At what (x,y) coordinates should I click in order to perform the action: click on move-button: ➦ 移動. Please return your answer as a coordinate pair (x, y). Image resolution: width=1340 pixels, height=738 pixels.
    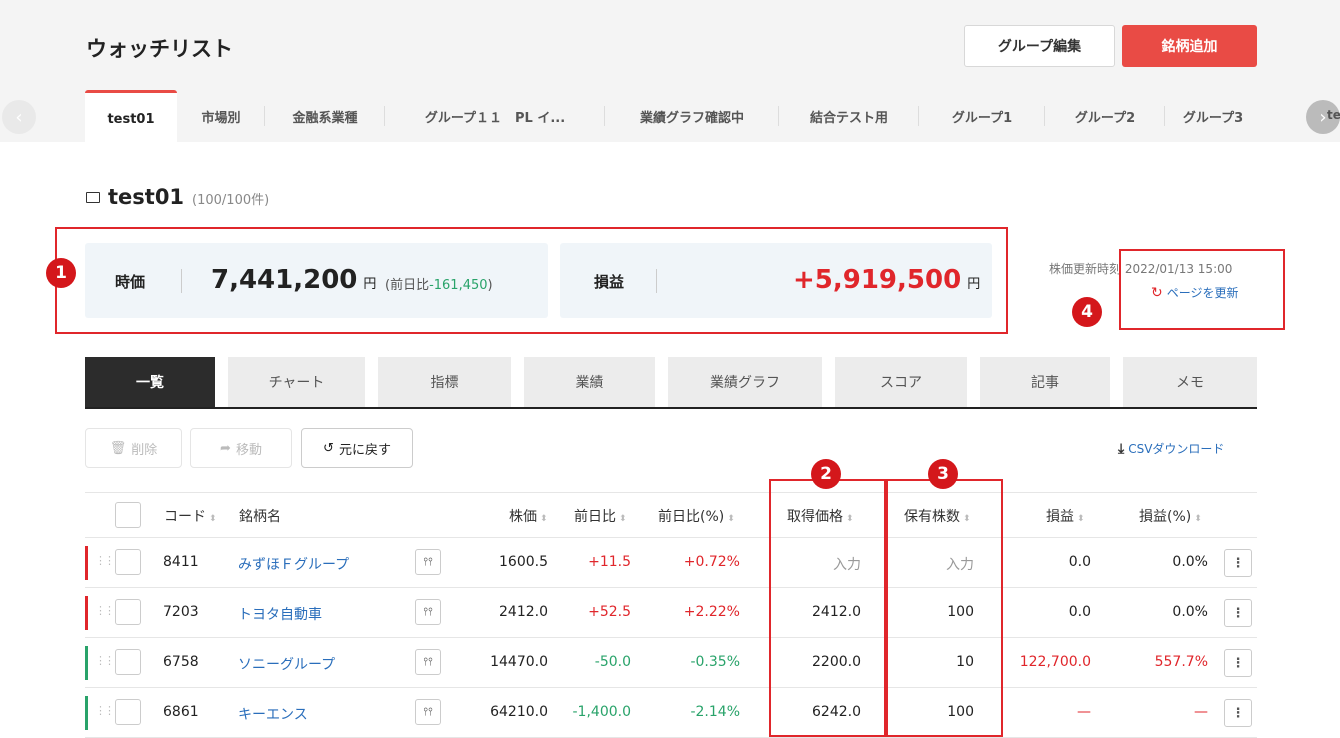
    Looking at the image, I should click on (241, 448).